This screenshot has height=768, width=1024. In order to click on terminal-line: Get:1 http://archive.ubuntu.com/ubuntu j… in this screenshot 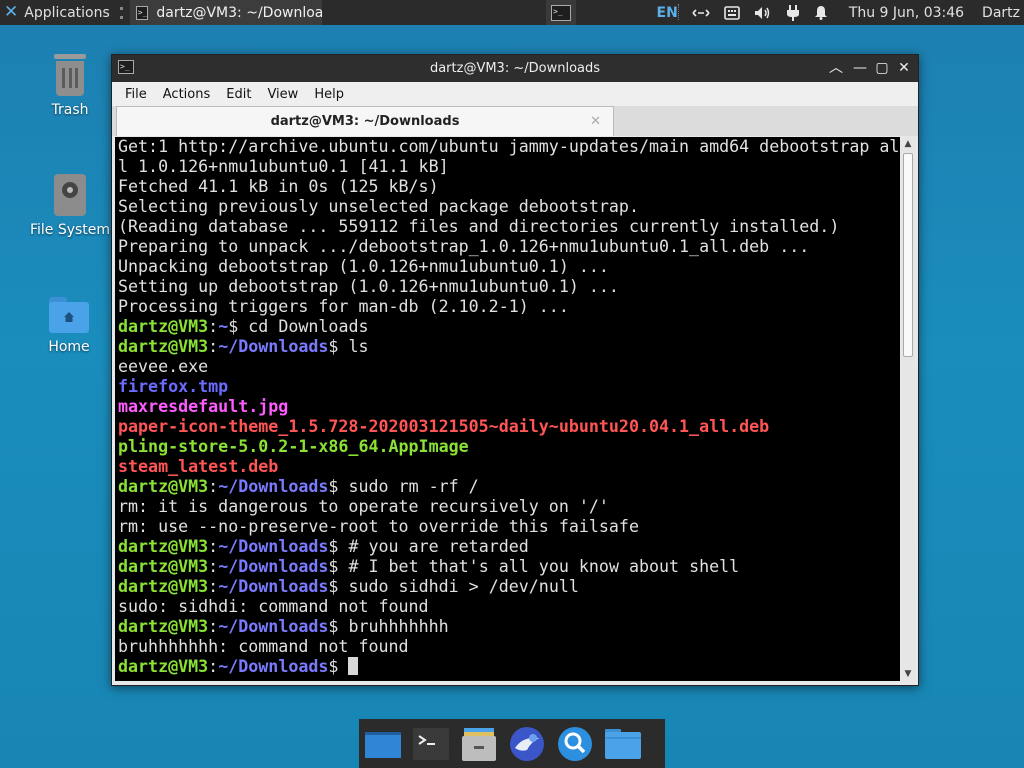, I will do `click(508, 147)`.